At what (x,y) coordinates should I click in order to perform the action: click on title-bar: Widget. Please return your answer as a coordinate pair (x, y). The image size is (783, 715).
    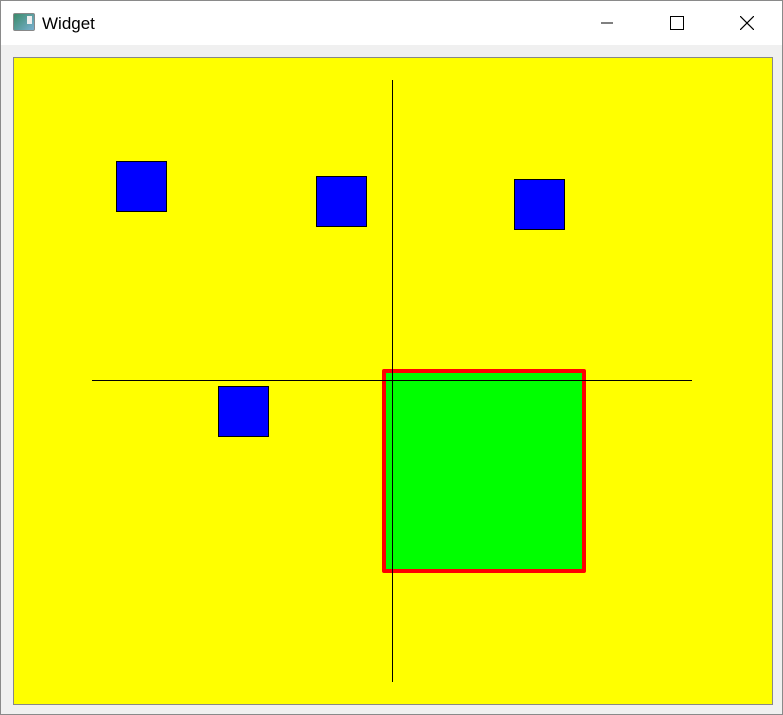
    Looking at the image, I should click on (391, 23).